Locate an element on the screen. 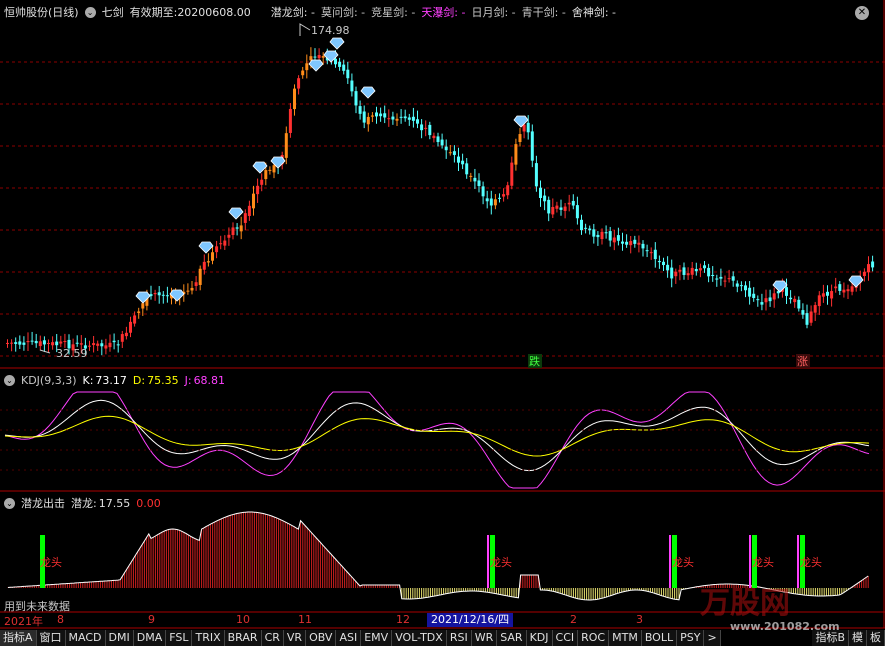  tab-1: 窗口 is located at coordinates (51, 638).